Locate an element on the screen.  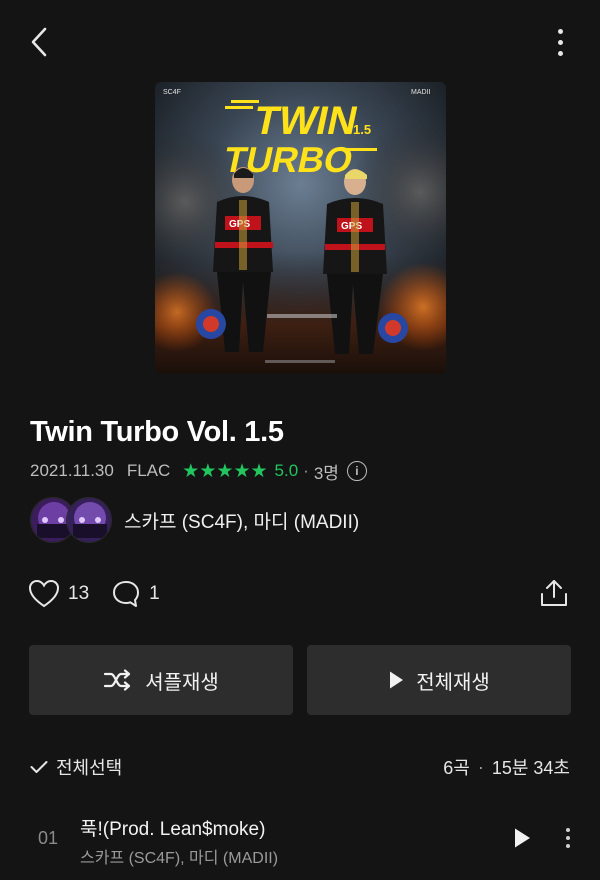
album-meta: 2021.11.30 FLAC ★ ★ ★ ★ ★ 5.0 · 3명 i is located at coordinates (198, 471).